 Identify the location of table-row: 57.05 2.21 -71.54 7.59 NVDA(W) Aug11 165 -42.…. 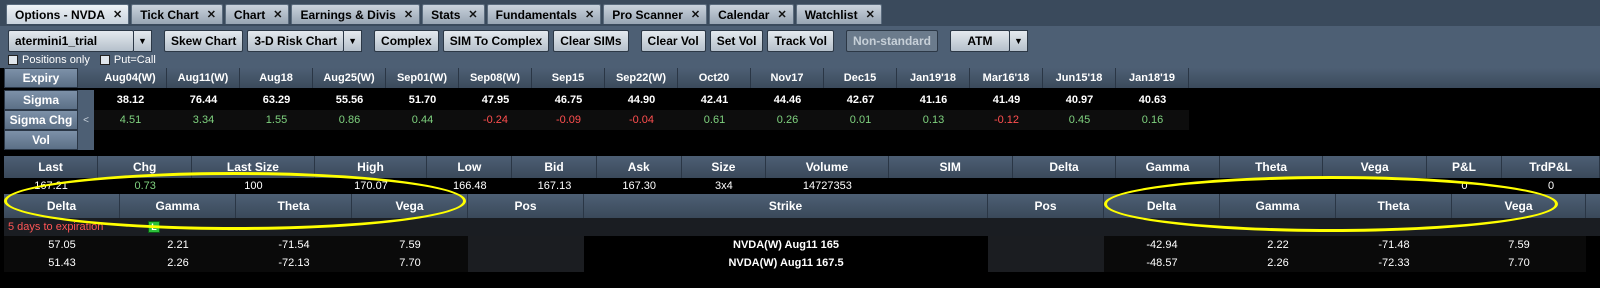
(802, 245).